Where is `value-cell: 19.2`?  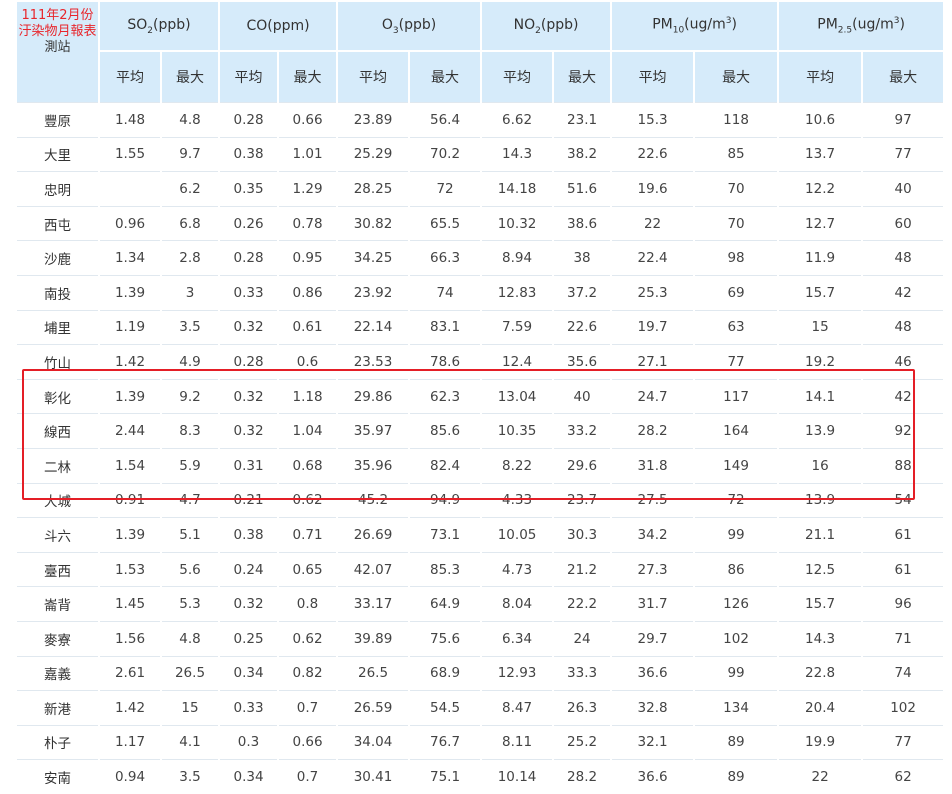 value-cell: 19.2 is located at coordinates (820, 361).